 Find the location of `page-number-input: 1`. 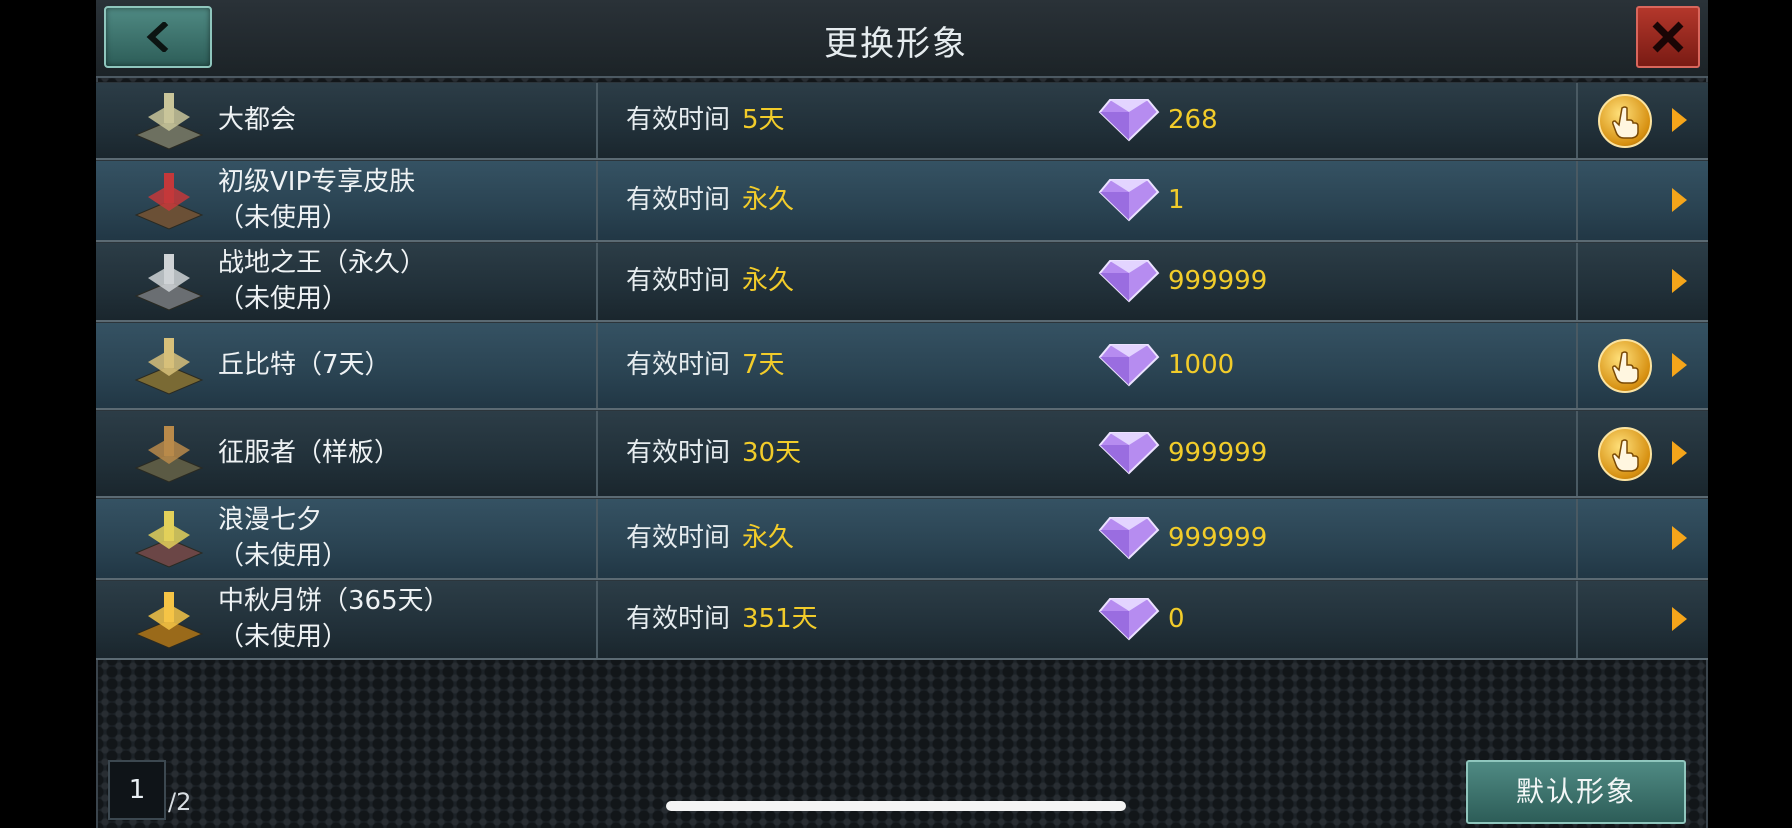

page-number-input: 1 is located at coordinates (137, 790).